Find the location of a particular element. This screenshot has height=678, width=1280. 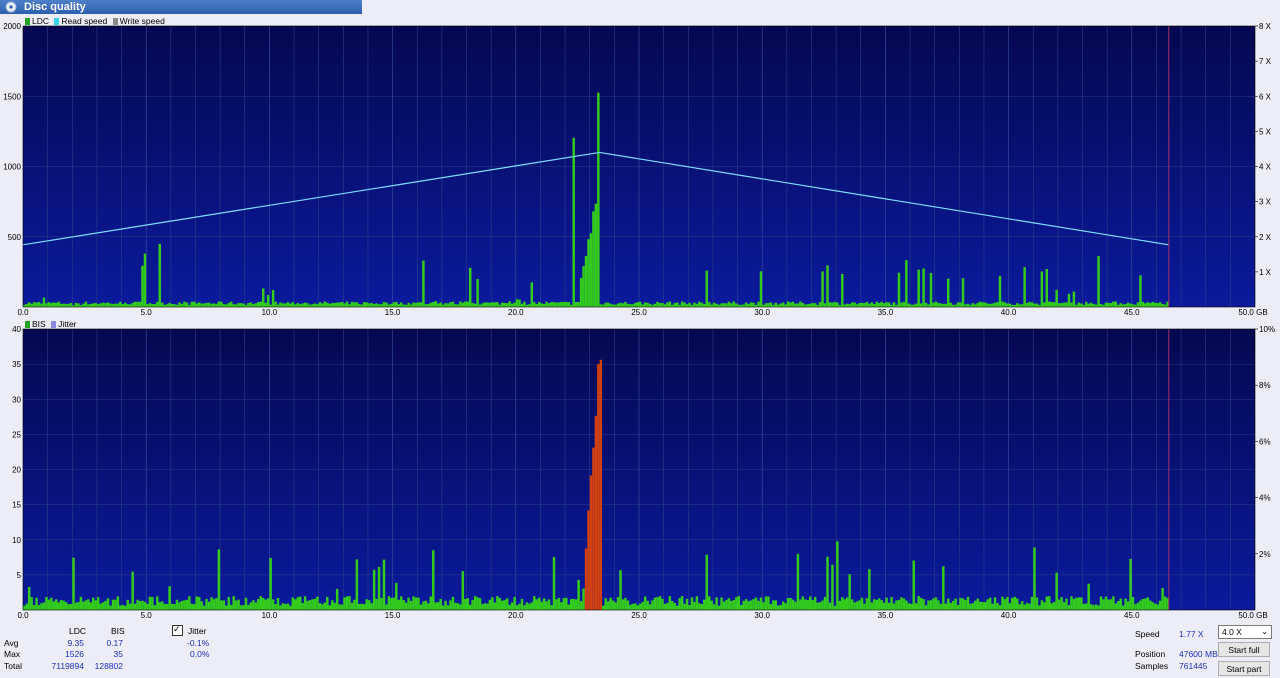

jitter-toggle: Jitter is located at coordinates (189, 630).